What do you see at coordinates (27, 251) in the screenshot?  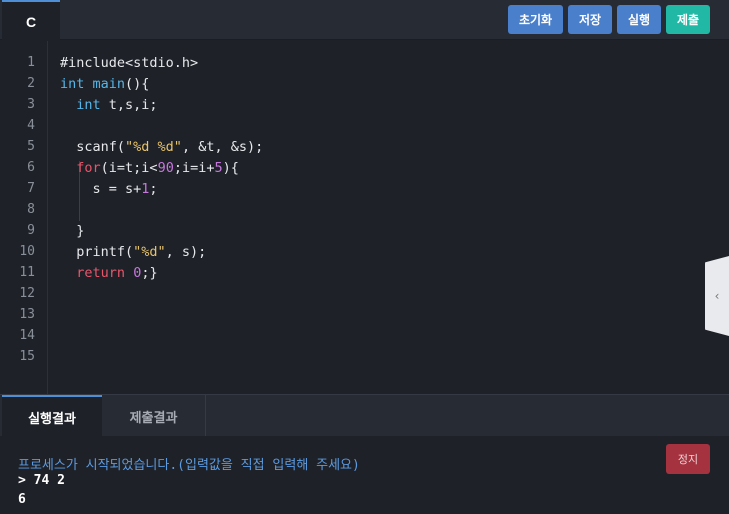 I see `line-number: 10` at bounding box center [27, 251].